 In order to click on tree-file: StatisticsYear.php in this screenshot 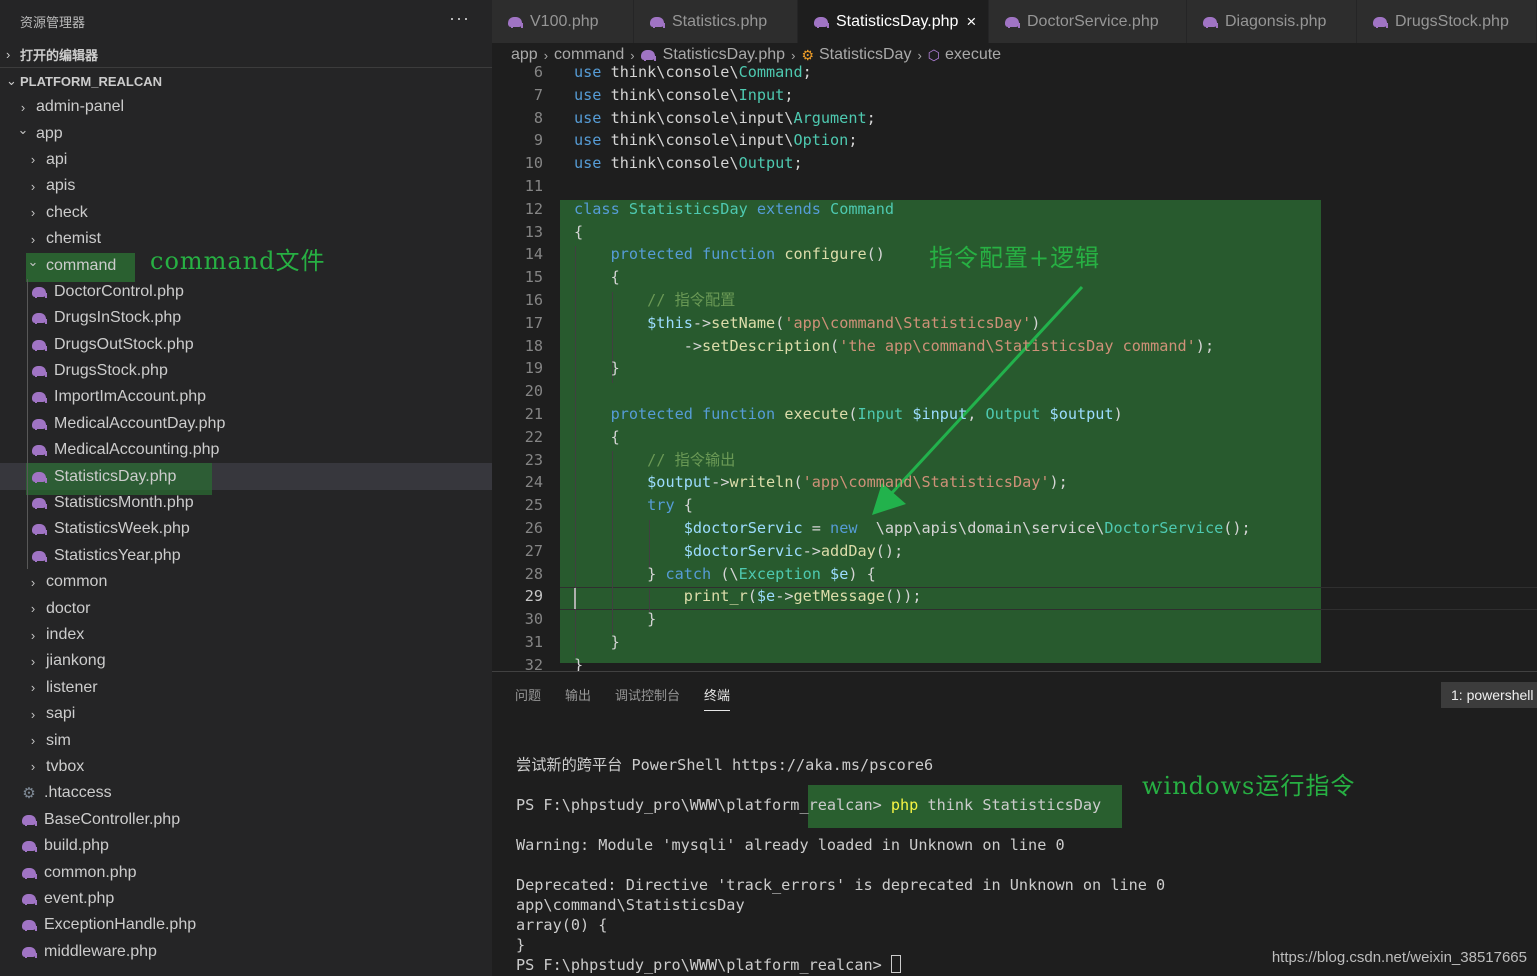, I will do `click(246, 556)`.